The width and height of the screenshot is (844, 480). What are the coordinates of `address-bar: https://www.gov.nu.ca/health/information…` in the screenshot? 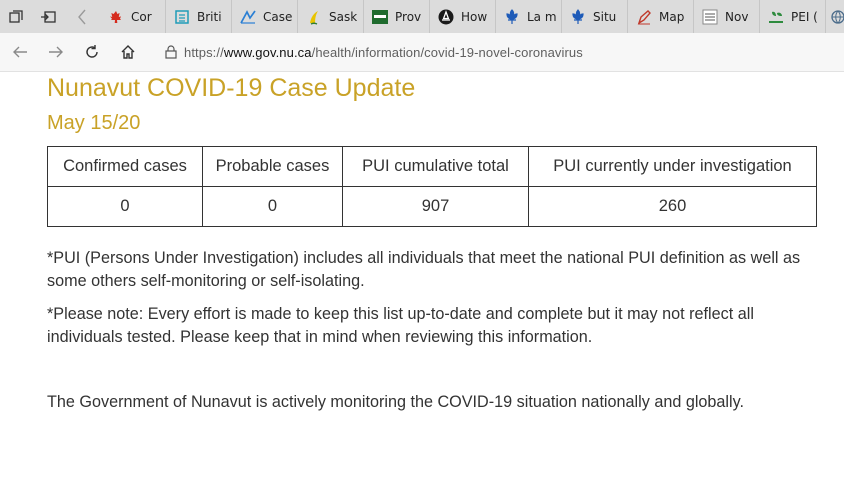 It's located at (488, 52).